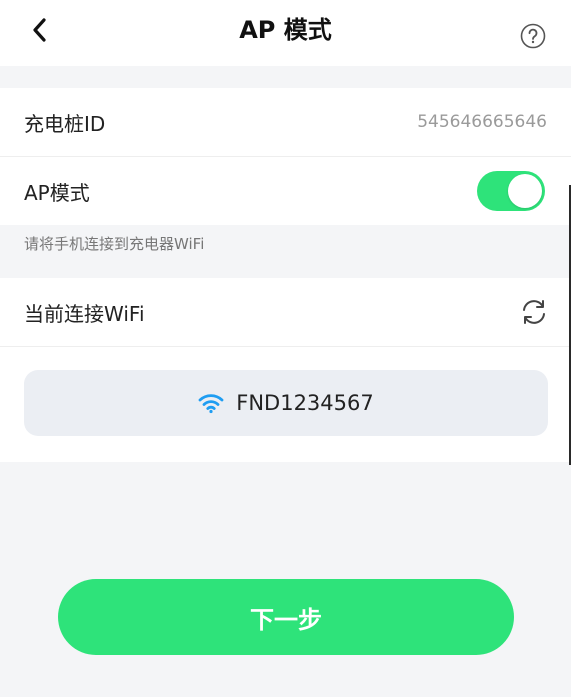  Describe the element at coordinates (211, 404) in the screenshot. I see `wifi-icon` at that location.